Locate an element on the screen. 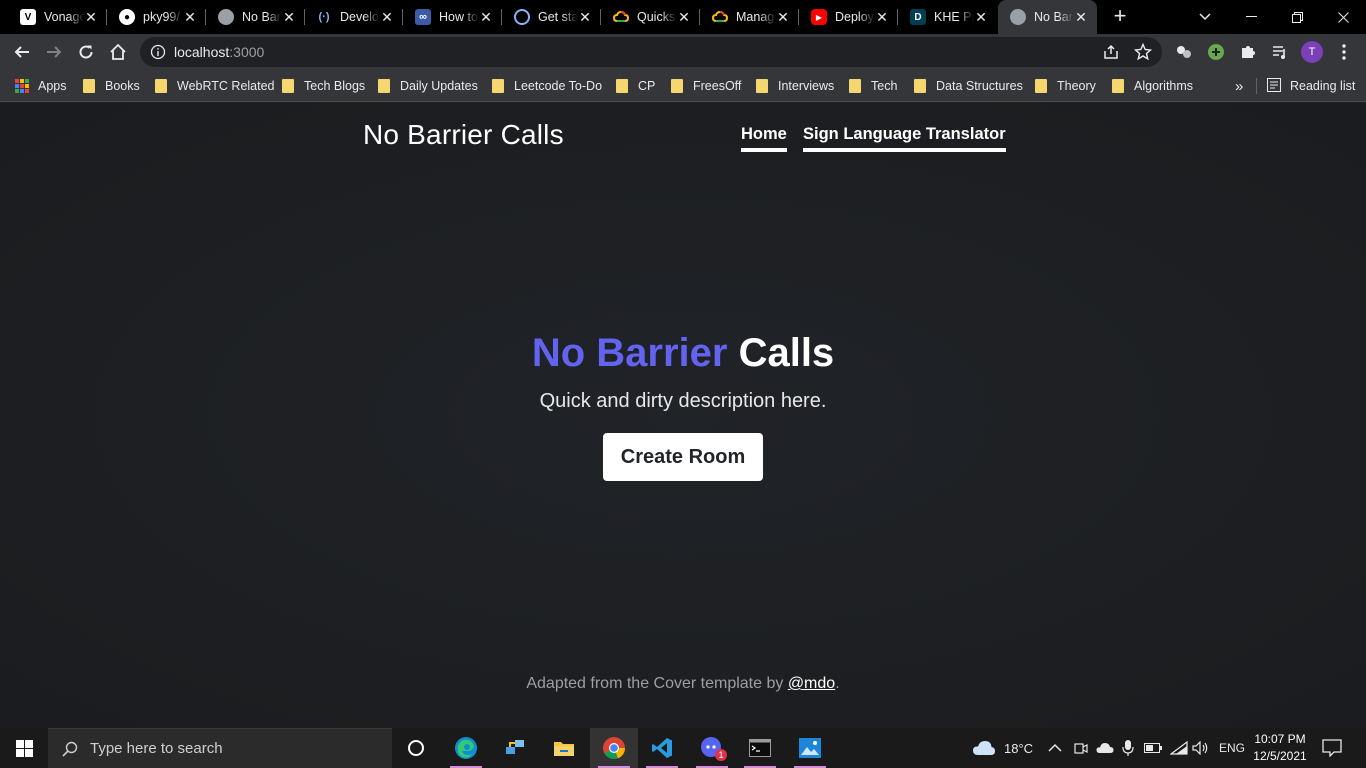 The image size is (1366, 768). bookmark-apps: Apps is located at coordinates (41, 86).